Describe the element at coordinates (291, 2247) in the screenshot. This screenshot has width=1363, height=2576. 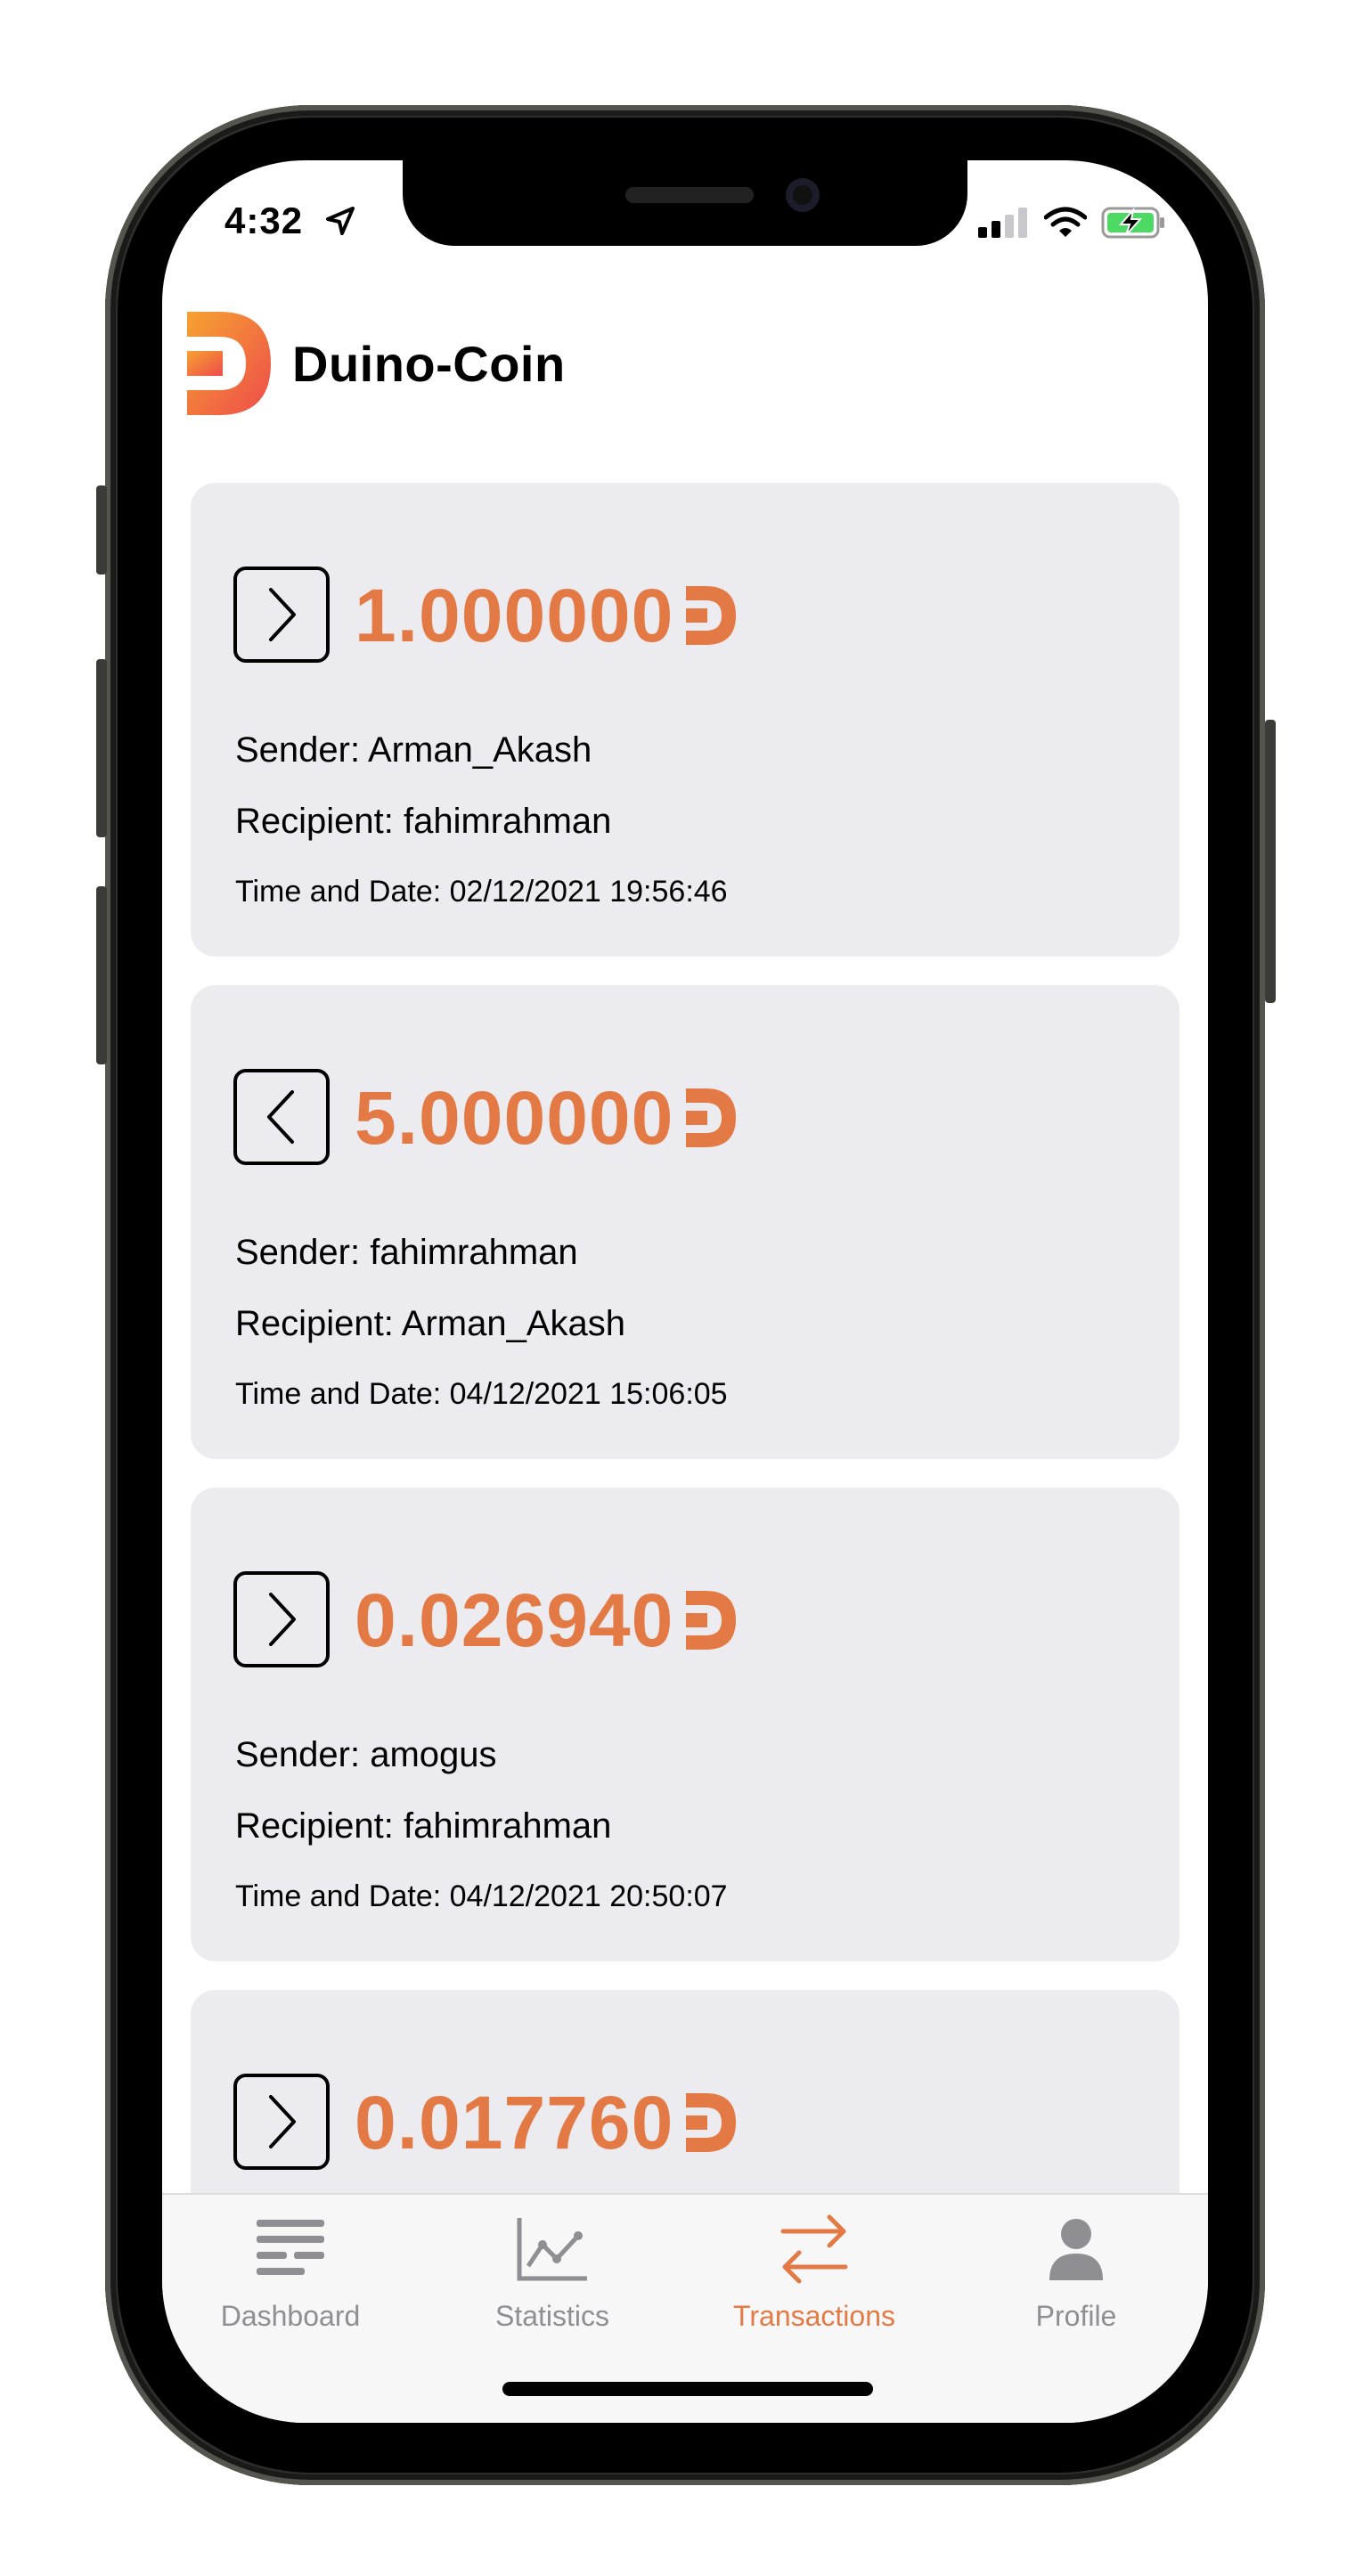
I see `dashboard-icon` at that location.